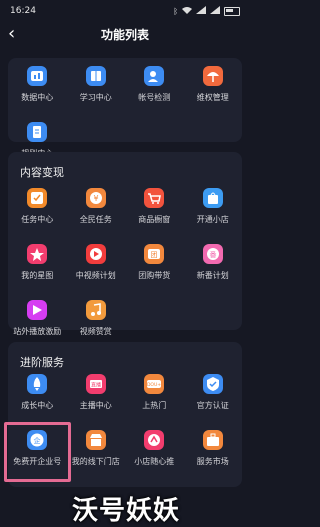 The image size is (320, 527). What do you see at coordinates (95, 76) in the screenshot?
I see `book-icon` at bounding box center [95, 76].